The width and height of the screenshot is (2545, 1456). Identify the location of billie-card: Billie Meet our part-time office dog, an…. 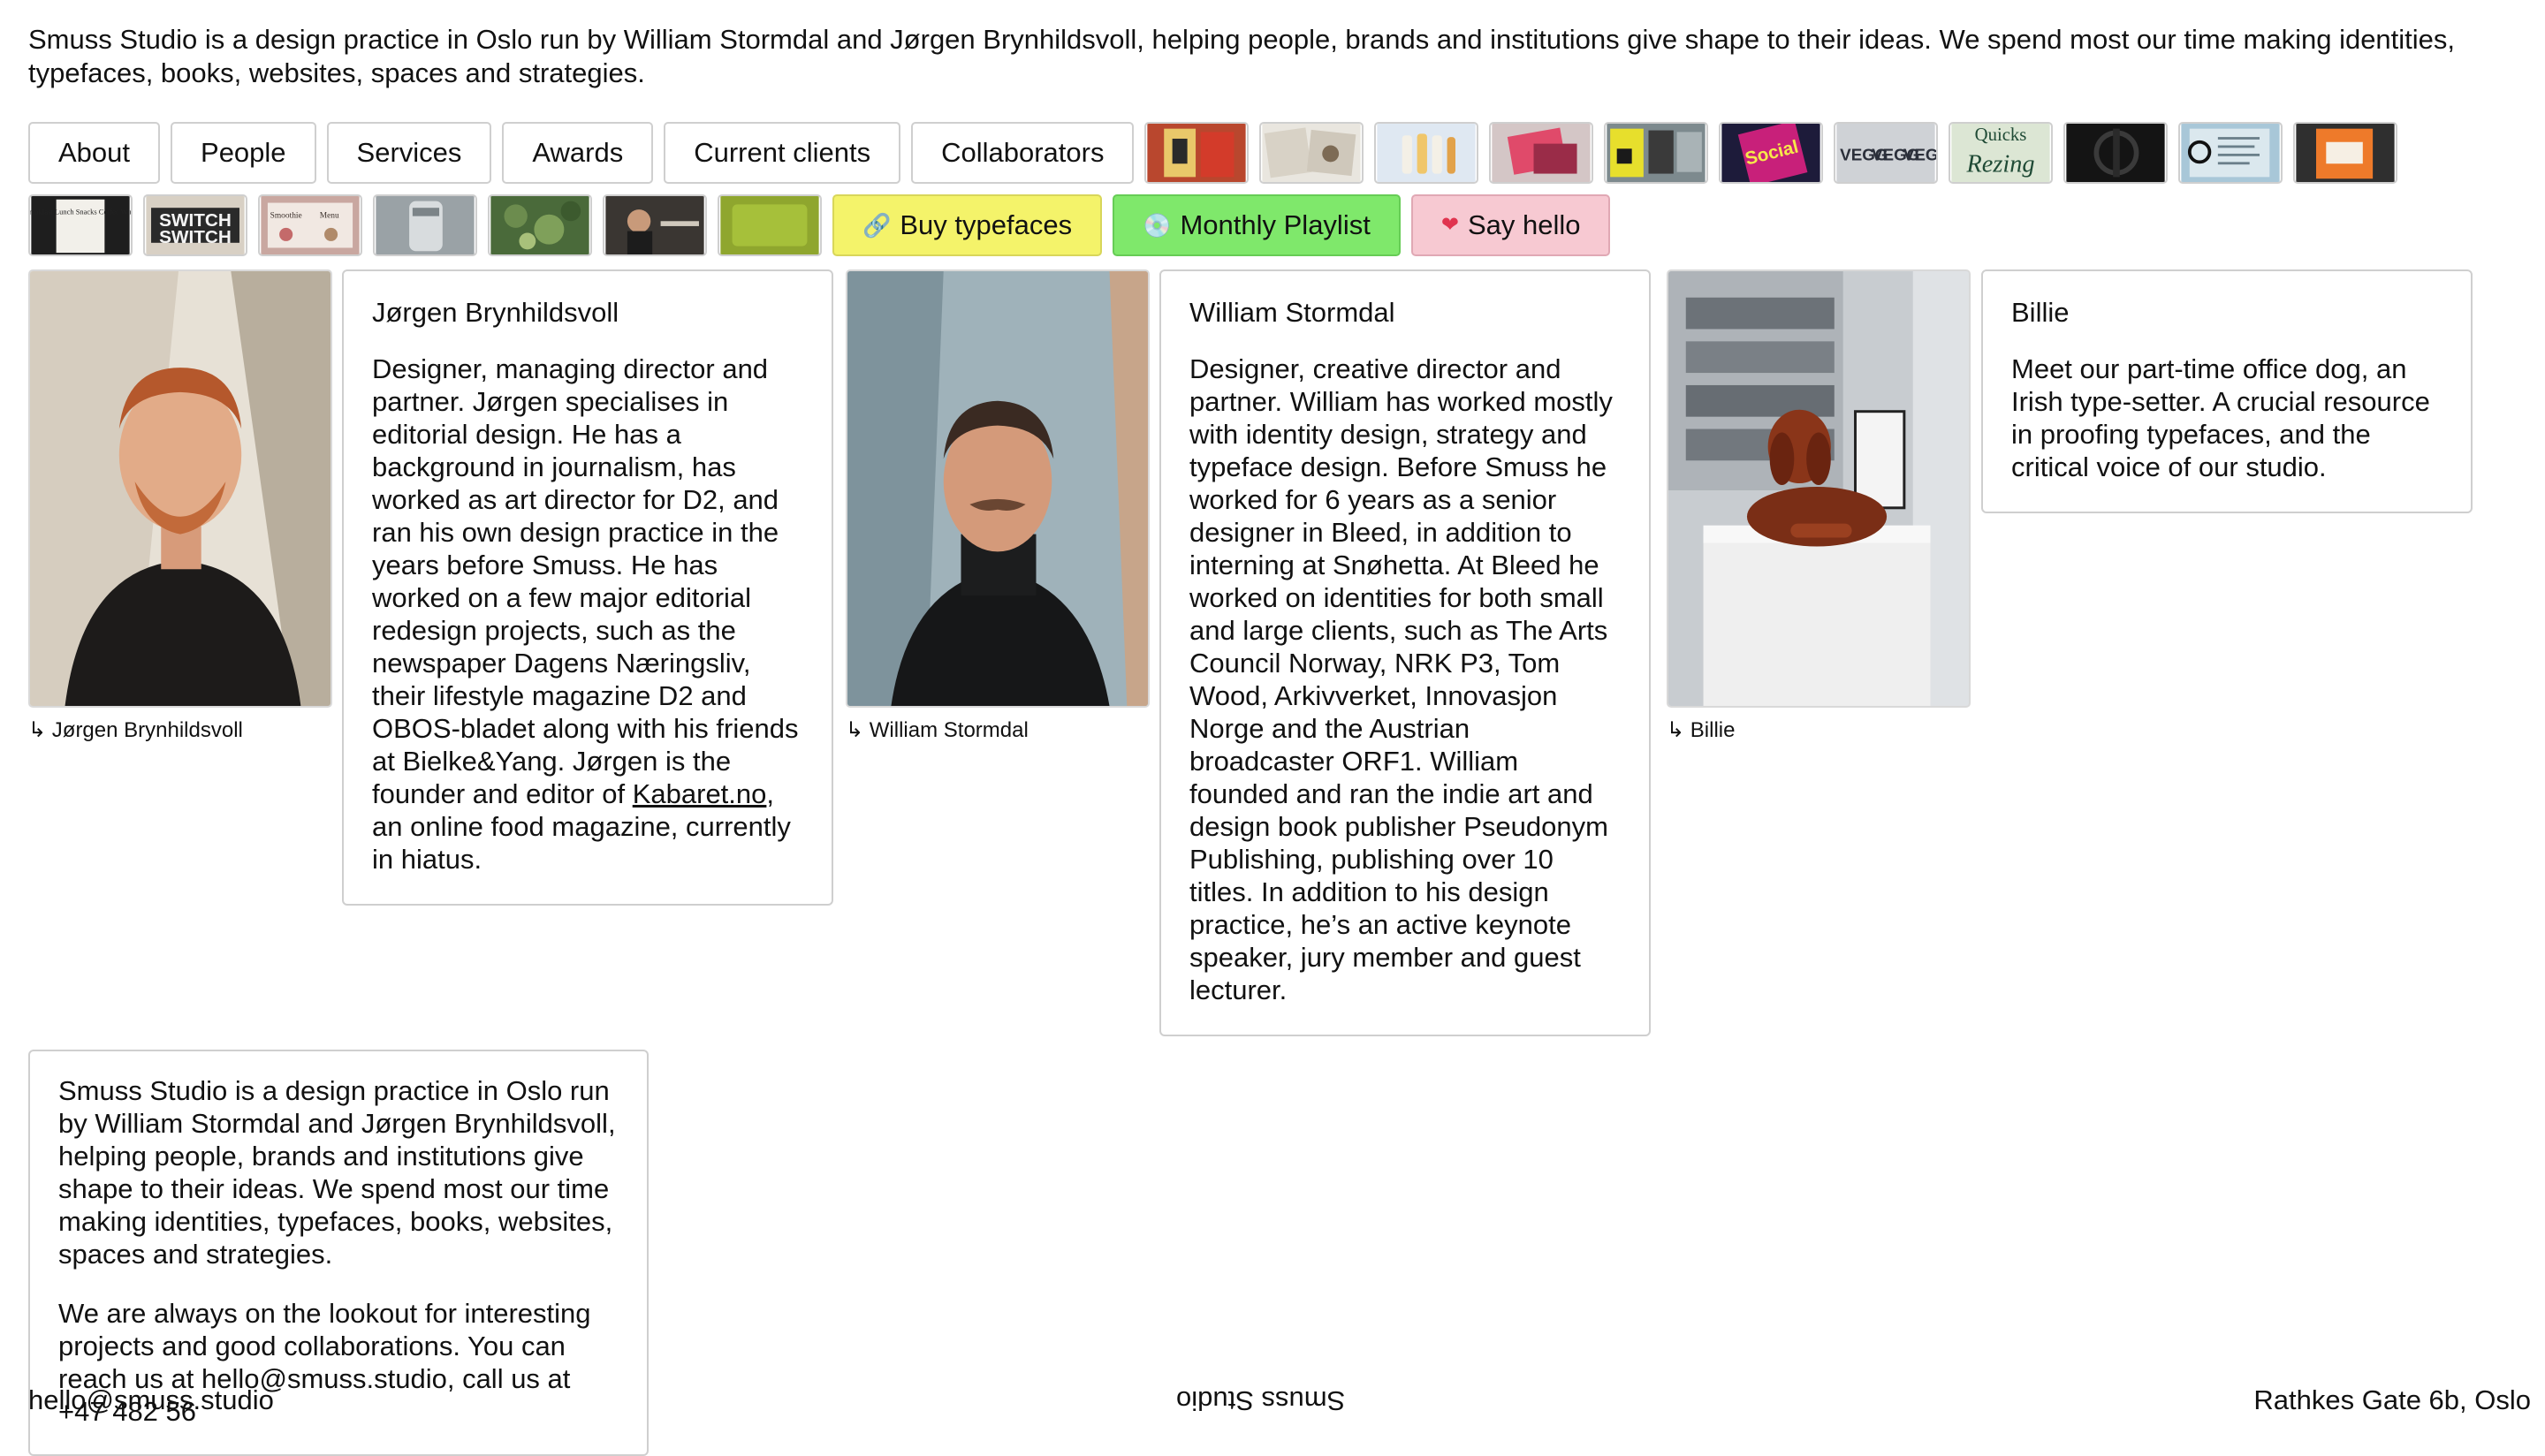
(2227, 391).